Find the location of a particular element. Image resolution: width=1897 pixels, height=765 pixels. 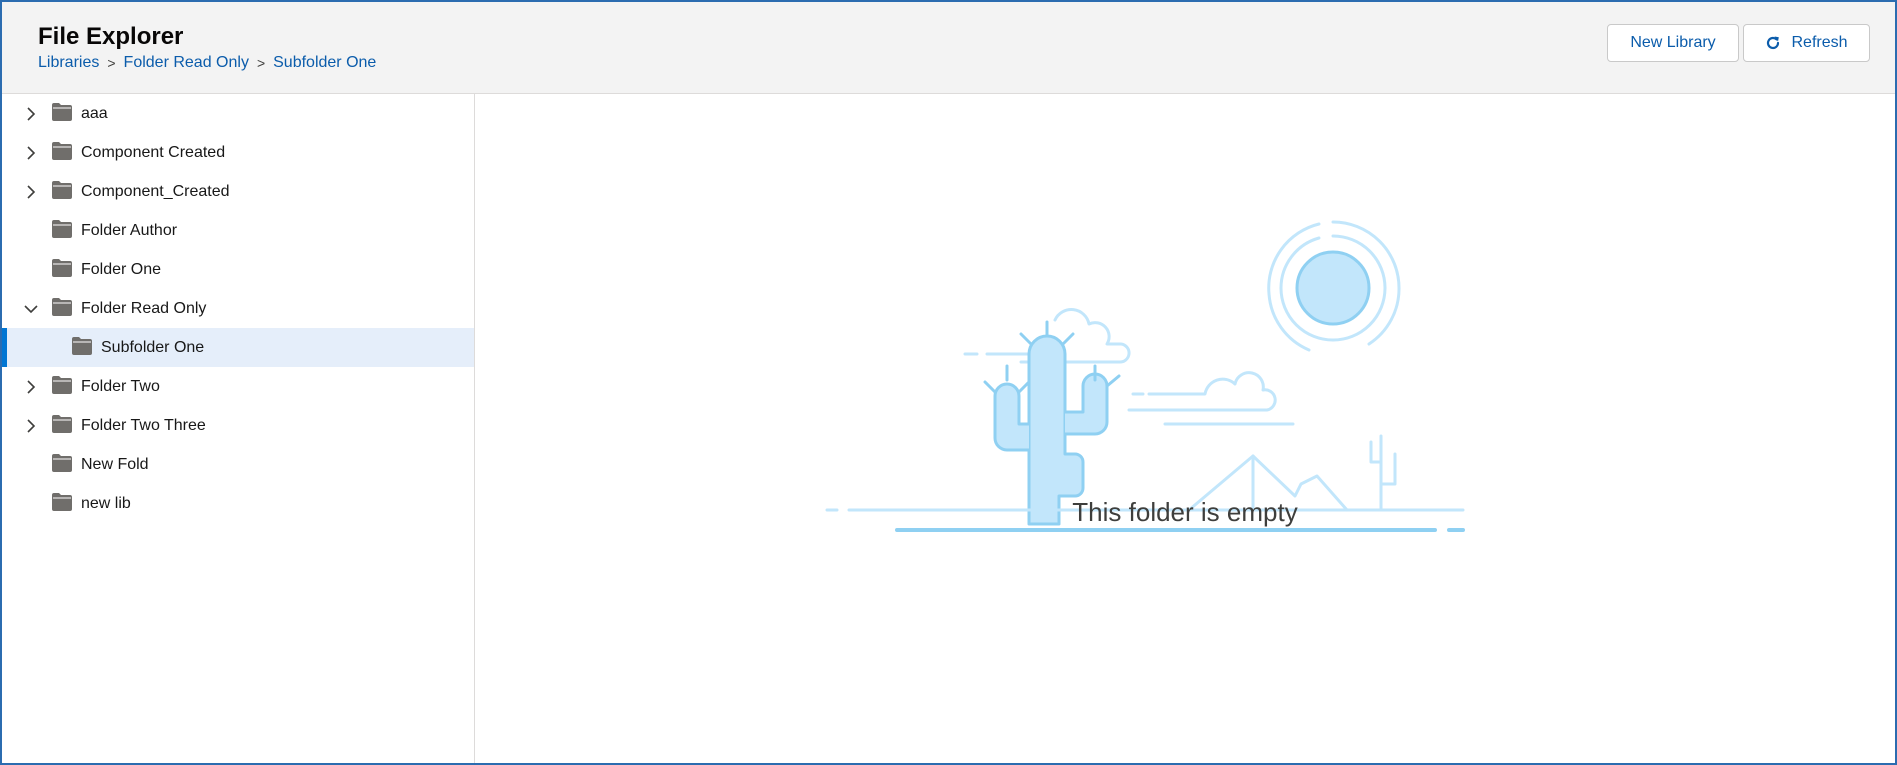

tree-item: Component_Created is located at coordinates (238, 191).